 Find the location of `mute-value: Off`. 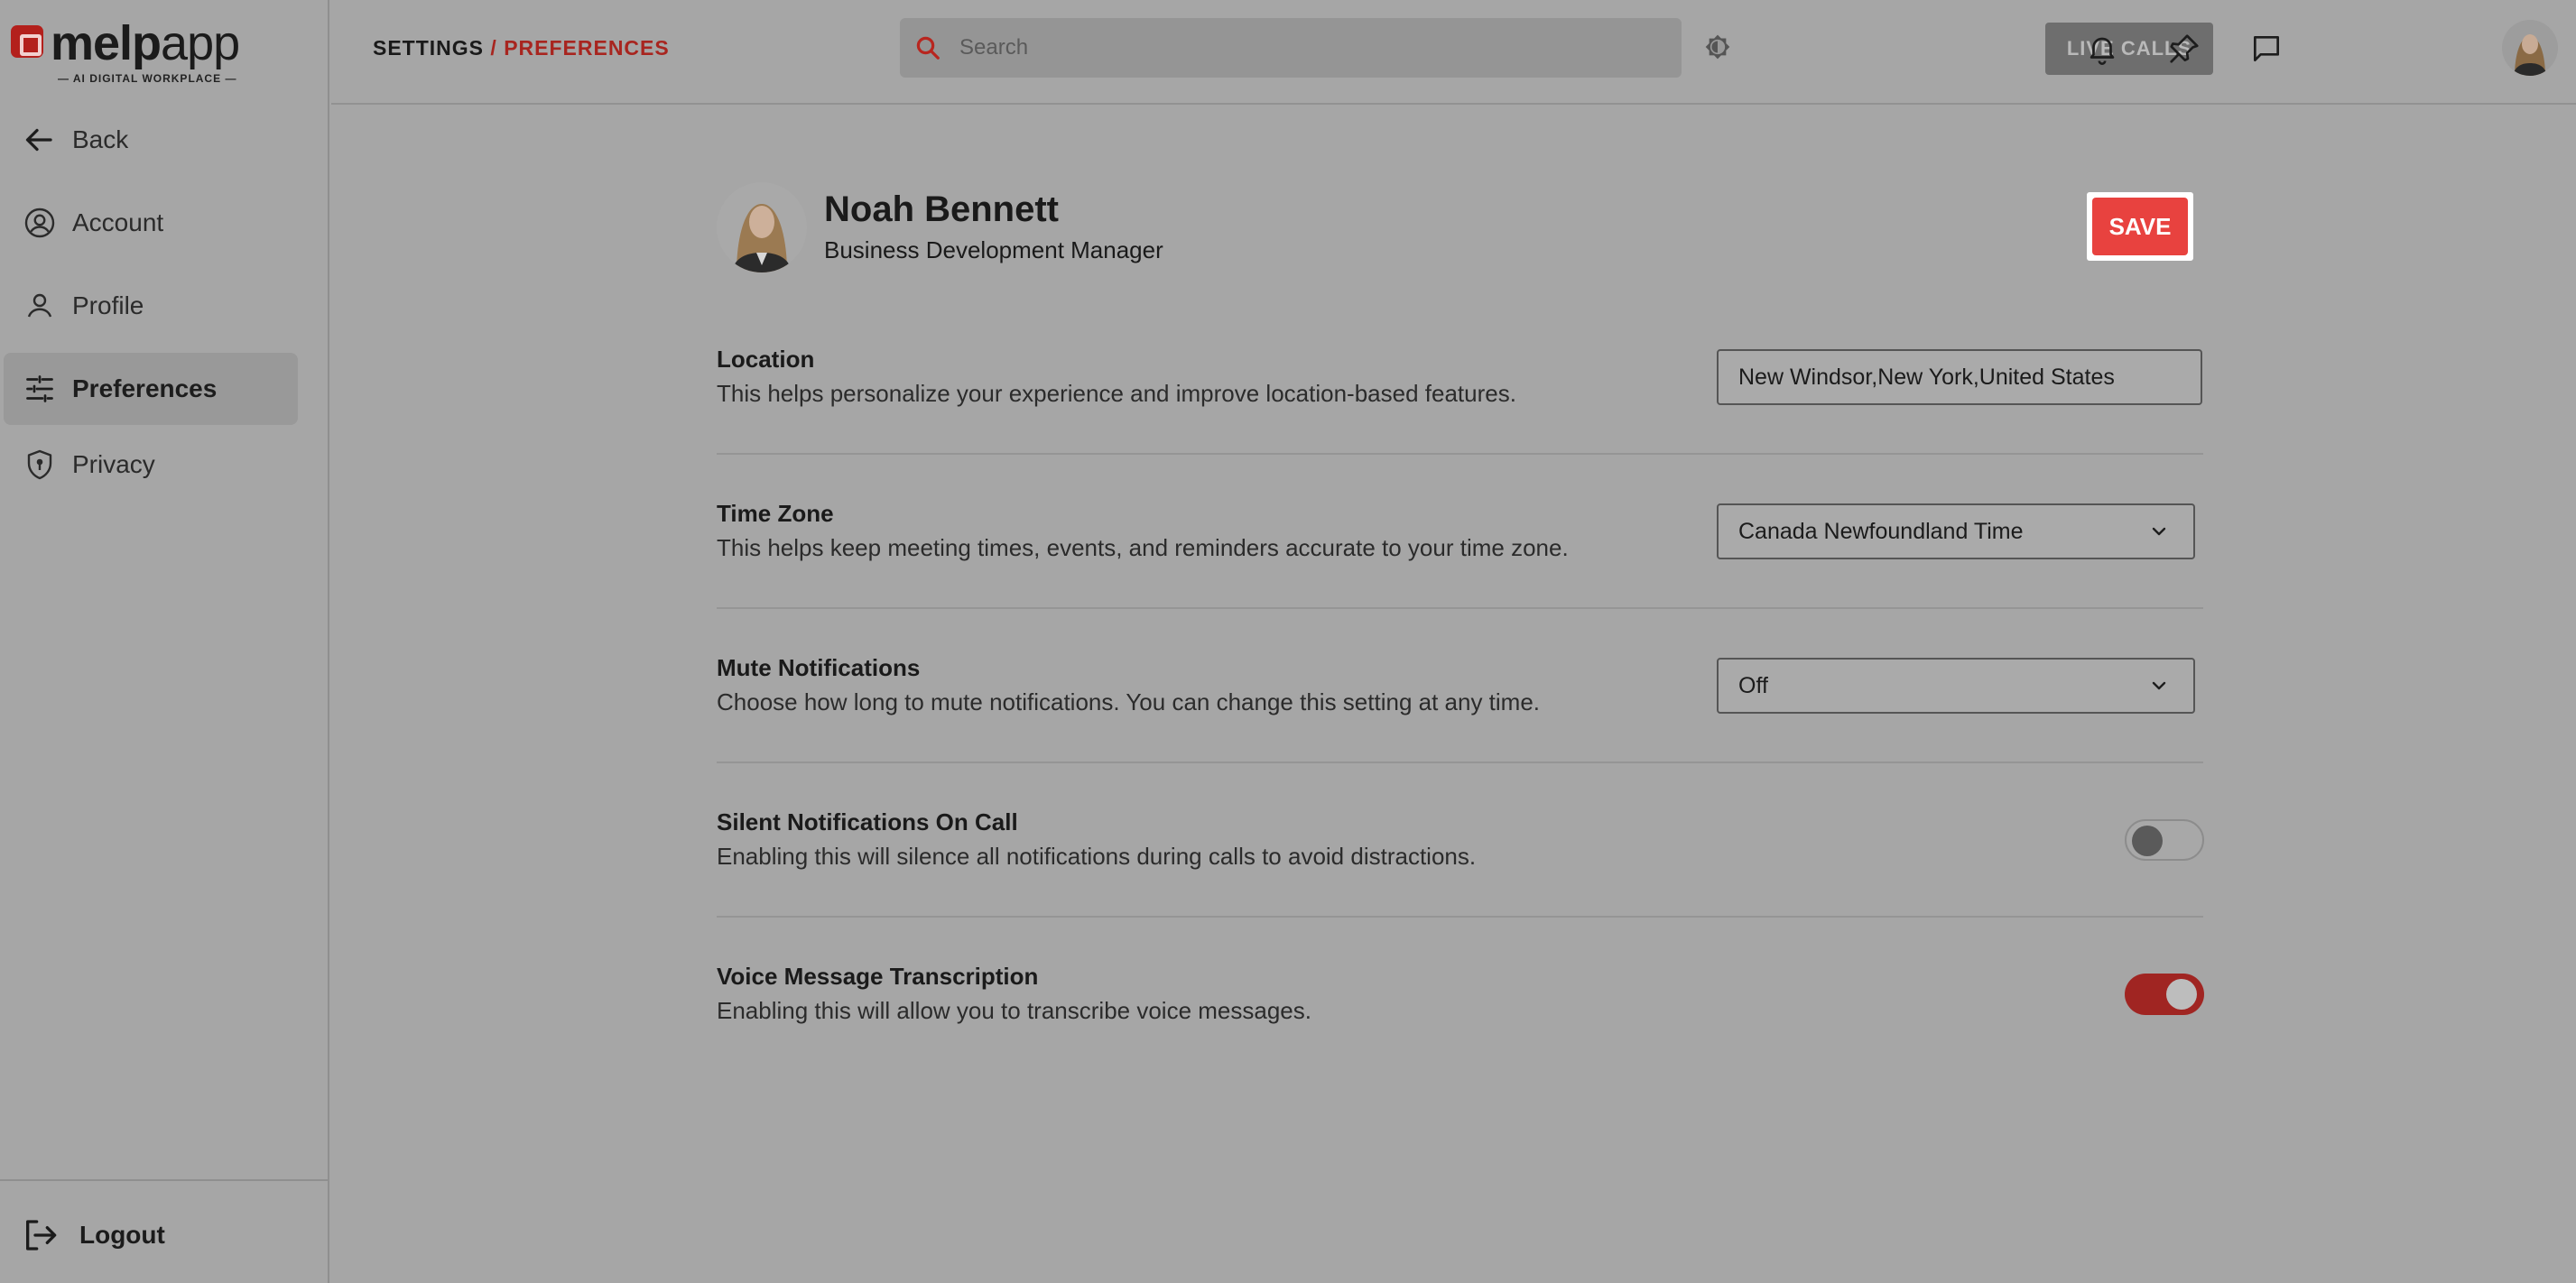

mute-value: Off is located at coordinates (1753, 685).